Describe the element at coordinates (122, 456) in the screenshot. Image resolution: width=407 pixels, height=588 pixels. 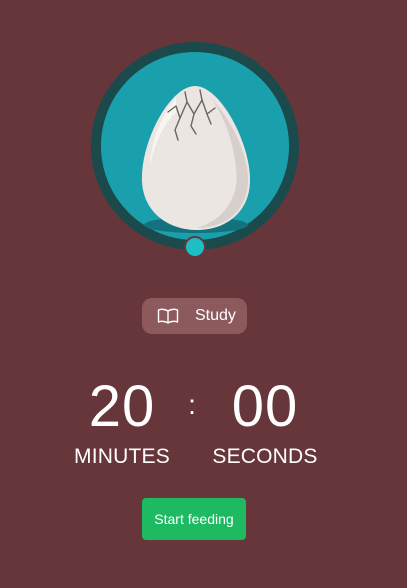
I see `minutes-label: MINUTES` at that location.